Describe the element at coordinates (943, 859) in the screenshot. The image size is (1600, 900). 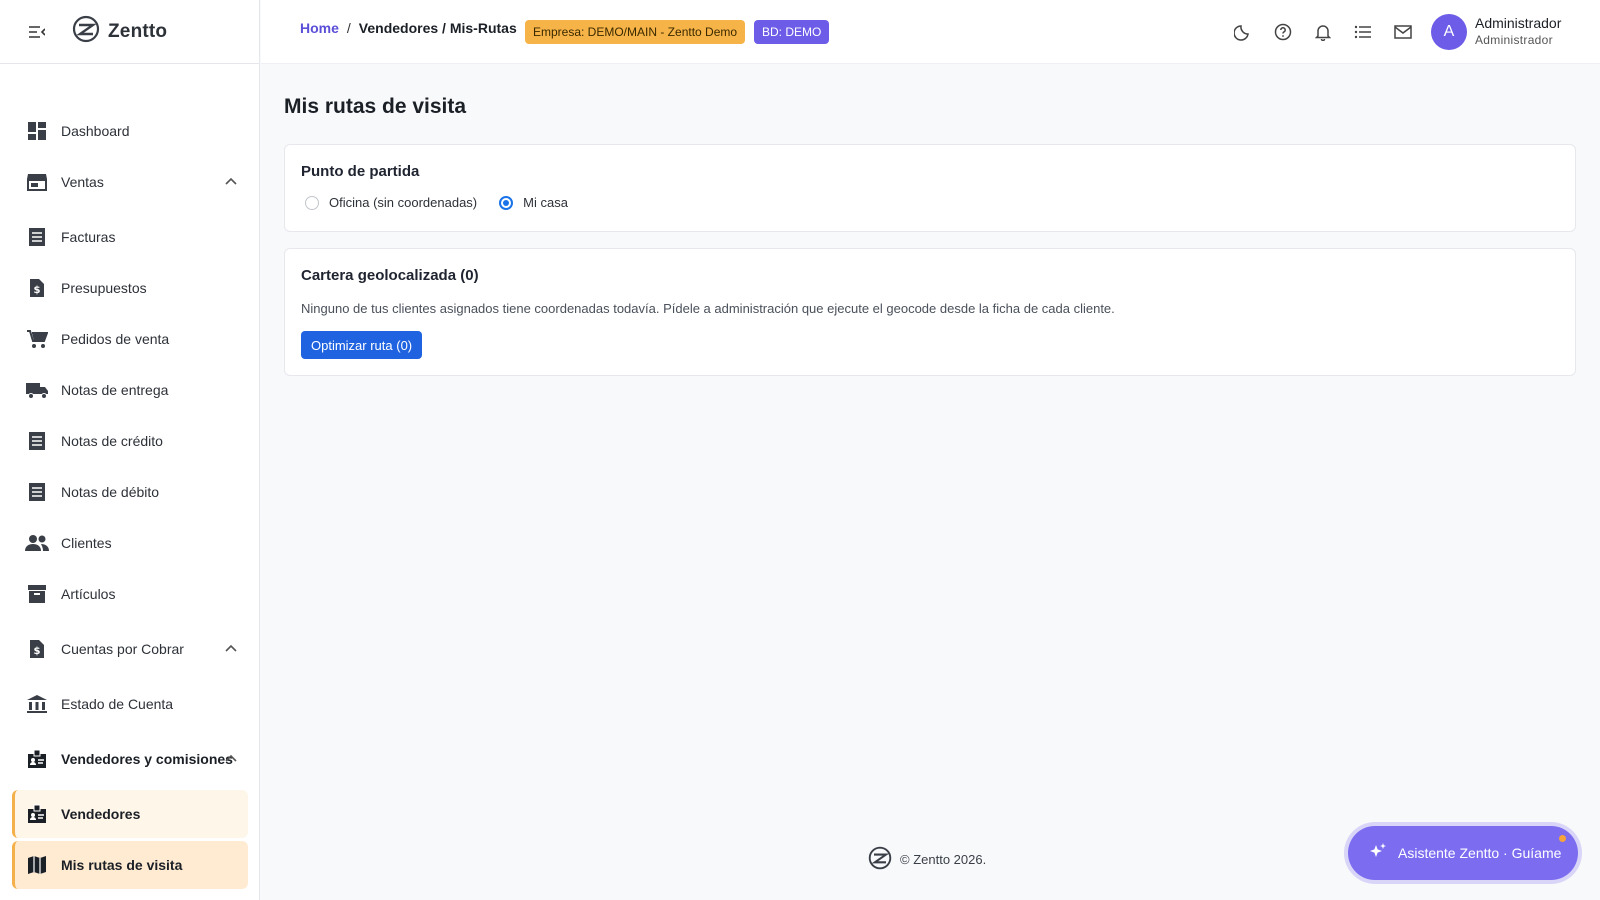
I see `footer-copyright: © Zentto 2026.` at that location.